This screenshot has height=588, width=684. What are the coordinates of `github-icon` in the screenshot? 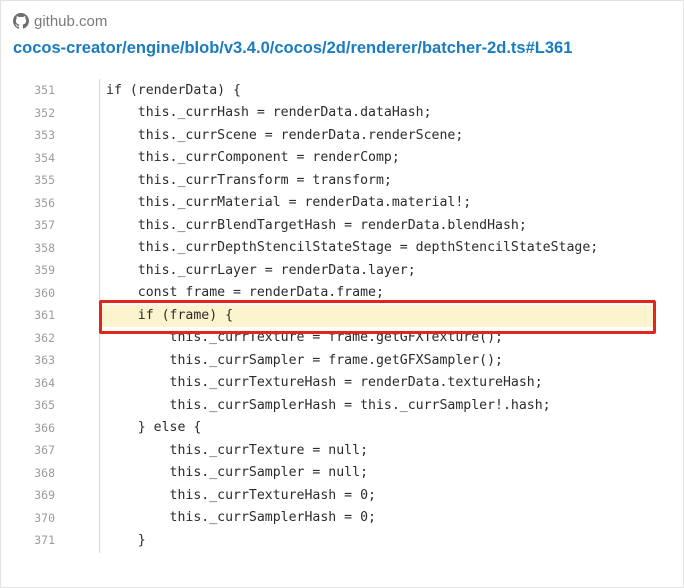 It's located at (21, 21).